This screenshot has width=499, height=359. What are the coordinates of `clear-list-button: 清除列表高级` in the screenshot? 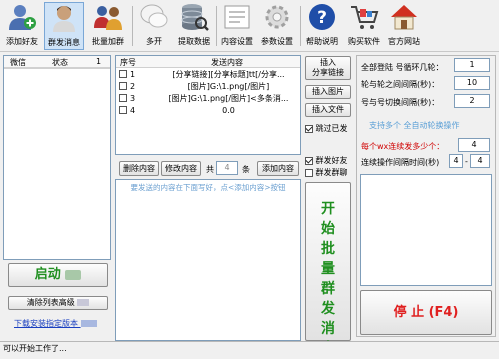 It's located at (58, 303).